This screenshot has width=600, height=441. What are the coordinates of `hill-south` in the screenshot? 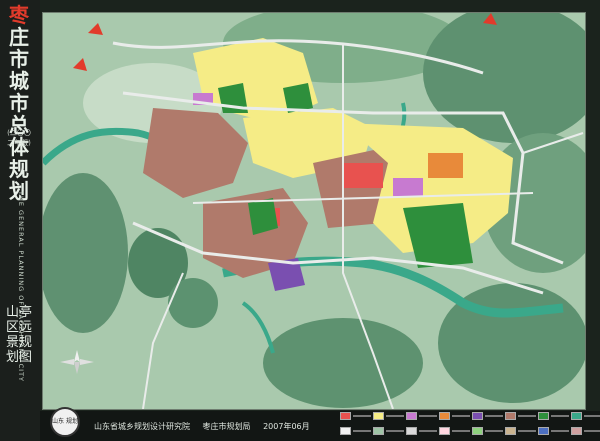 It's located at (343, 363).